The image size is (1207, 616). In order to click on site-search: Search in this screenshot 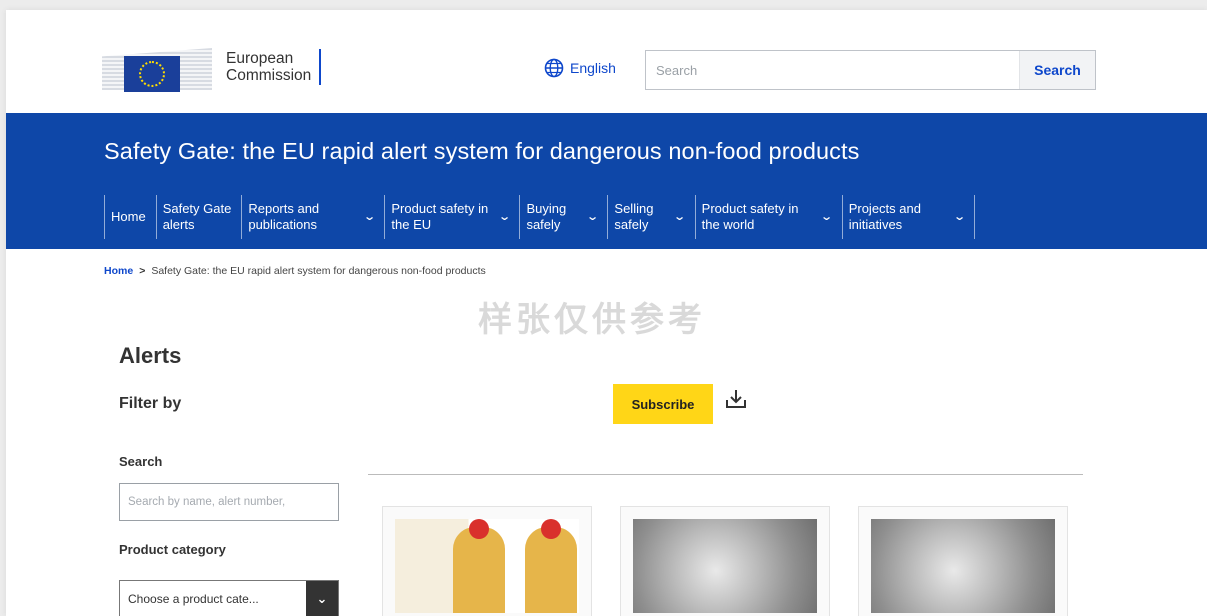, I will do `click(870, 70)`.